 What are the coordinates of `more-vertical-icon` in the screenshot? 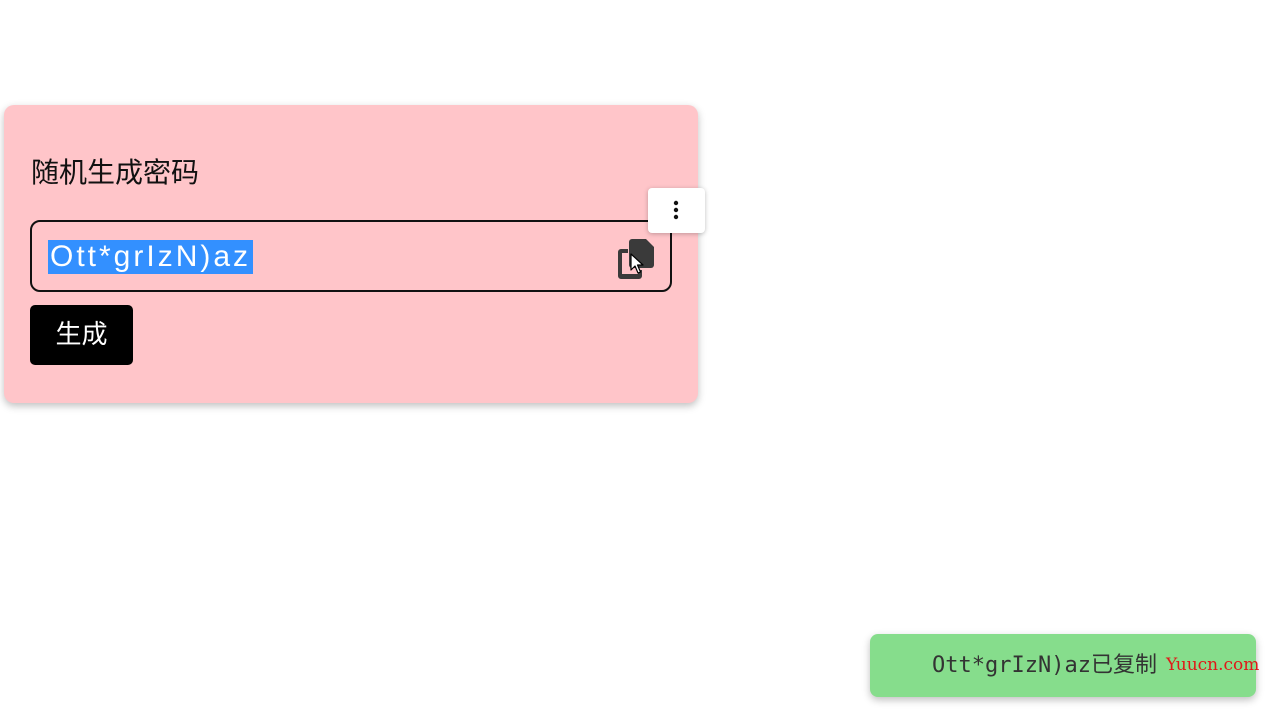 It's located at (676, 210).